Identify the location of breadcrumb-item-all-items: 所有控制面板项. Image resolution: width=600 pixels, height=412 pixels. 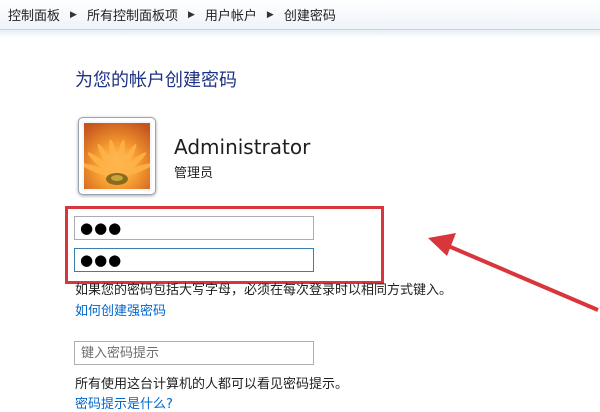
(132, 14).